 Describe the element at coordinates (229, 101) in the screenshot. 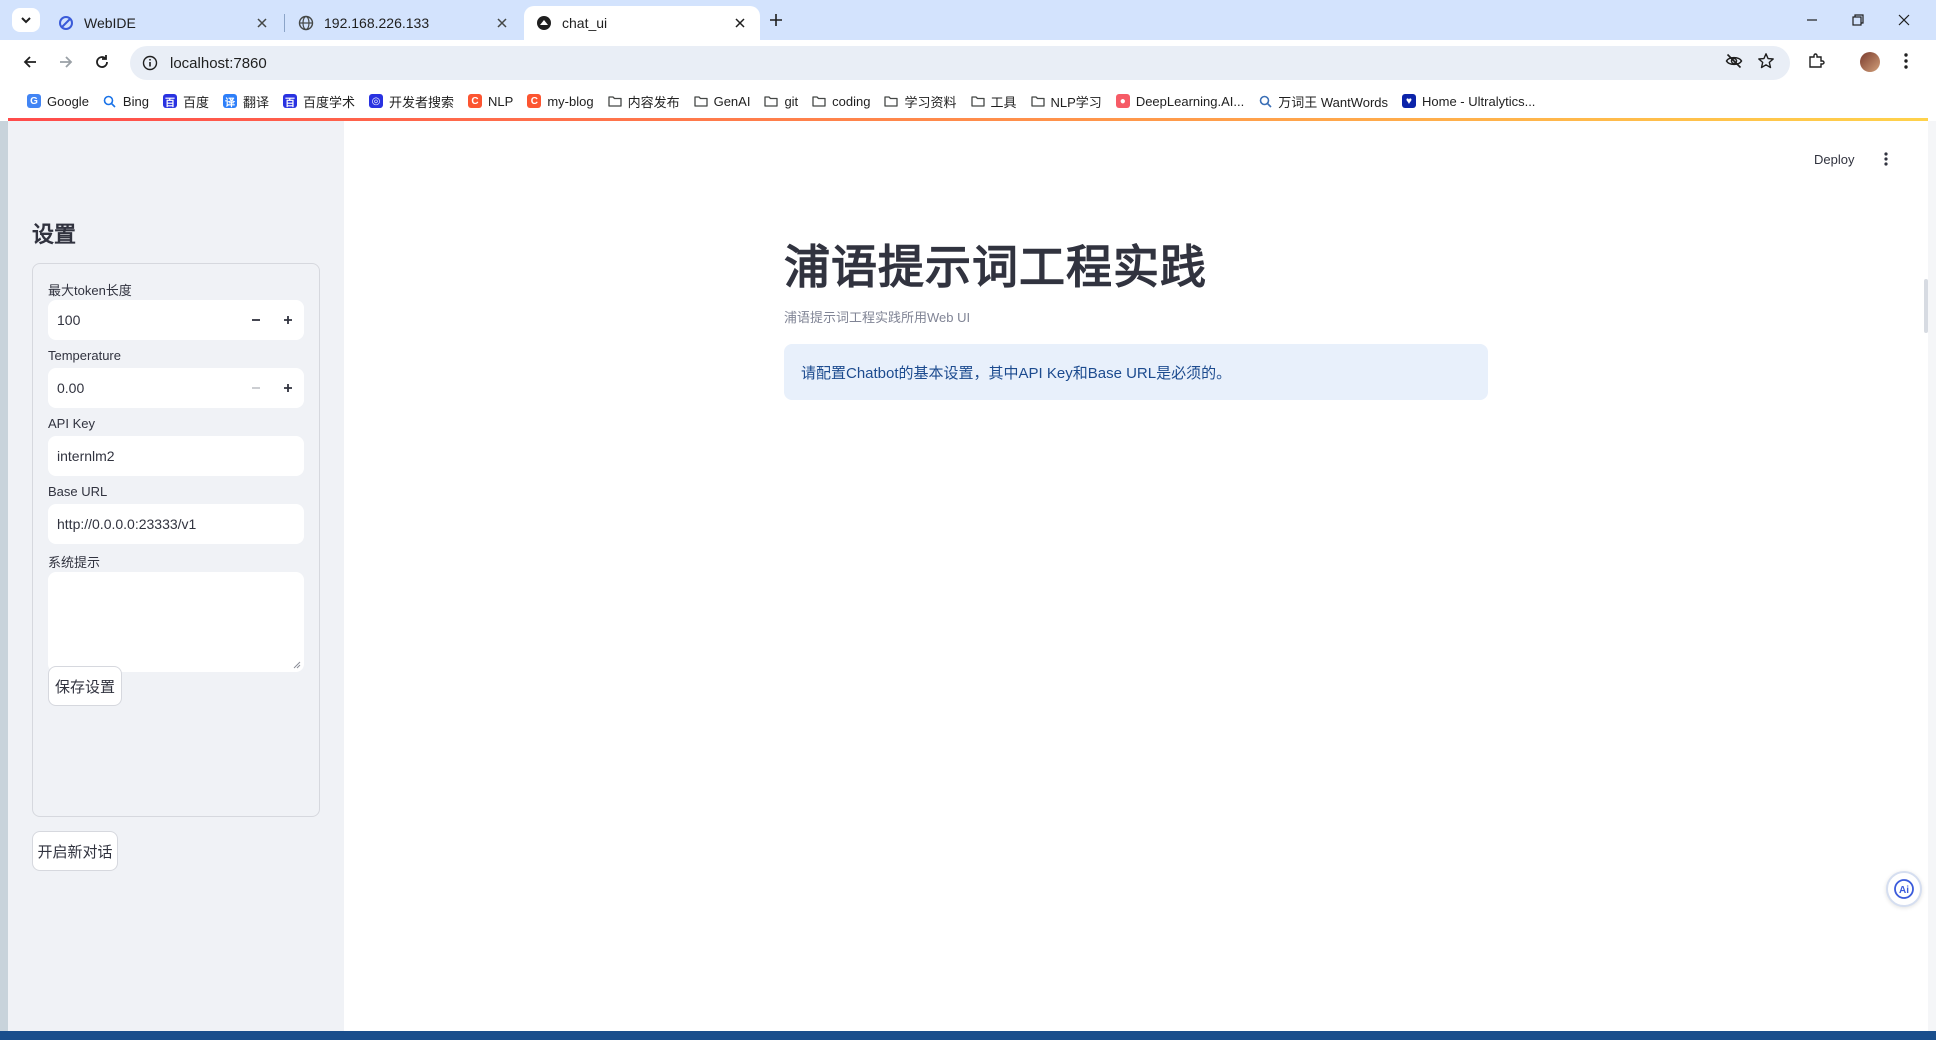

I see `translate-icon: 译` at that location.